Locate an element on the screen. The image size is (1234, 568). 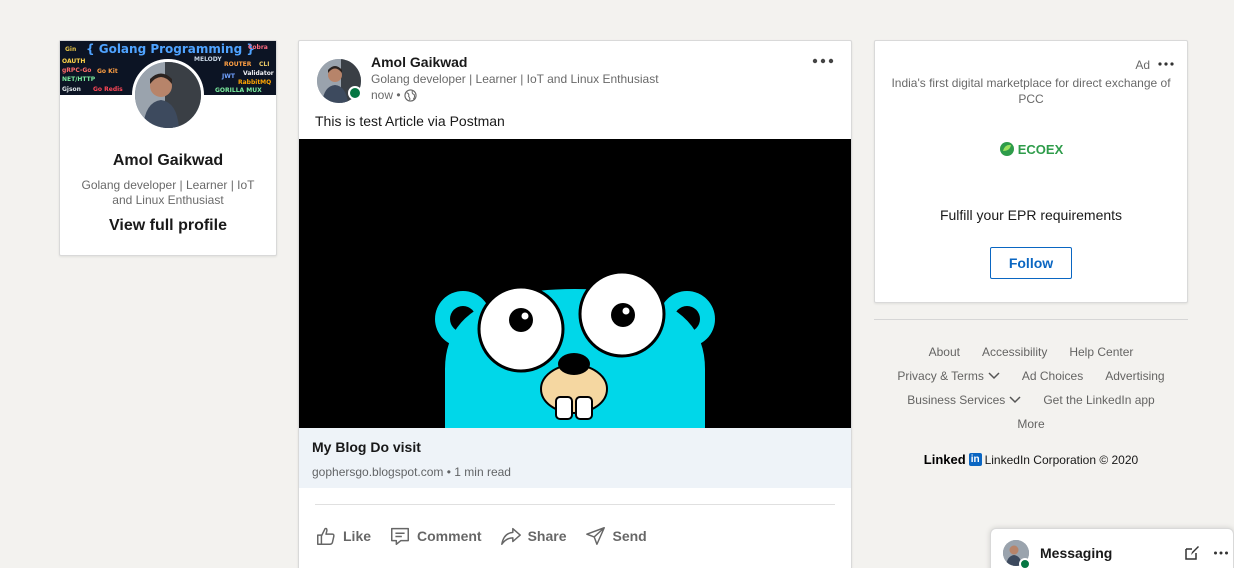
globe-icon is located at coordinates (410, 95).